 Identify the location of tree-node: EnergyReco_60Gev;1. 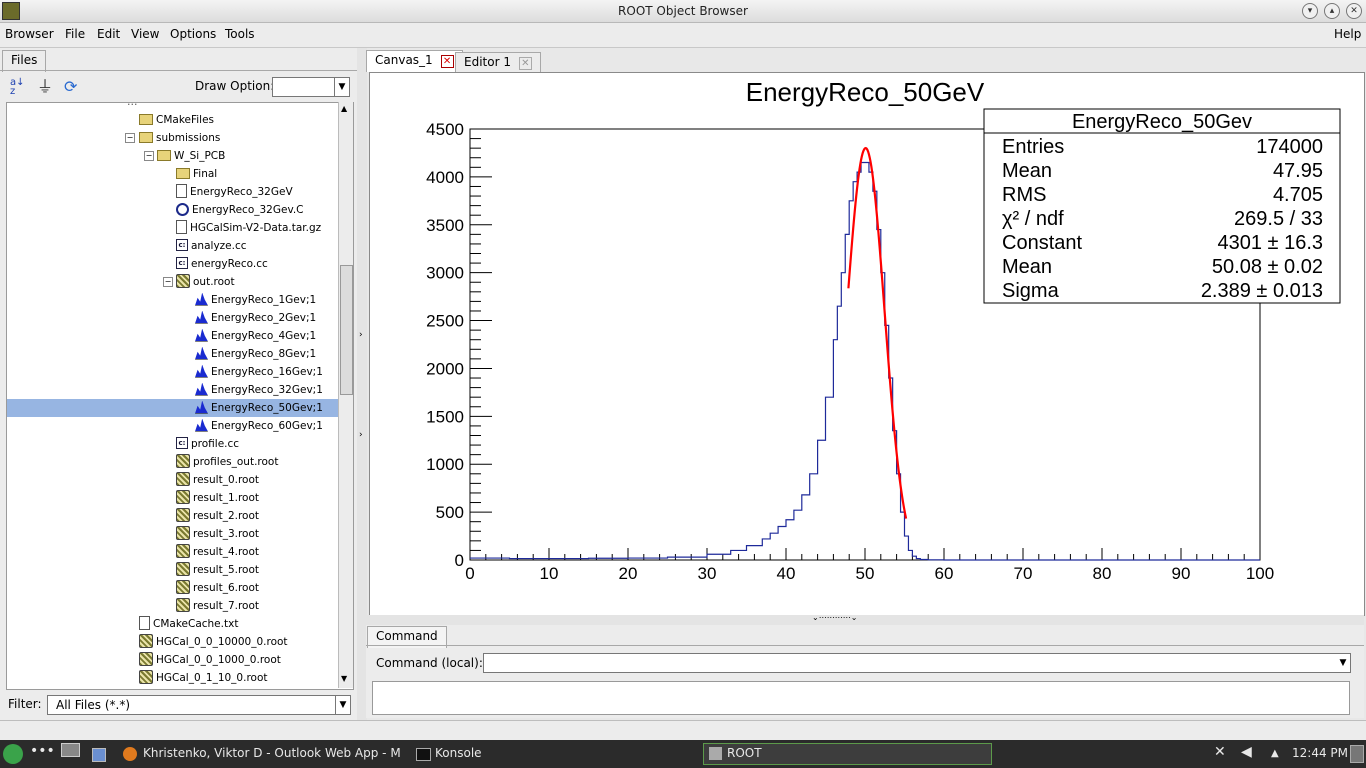
(259, 426).